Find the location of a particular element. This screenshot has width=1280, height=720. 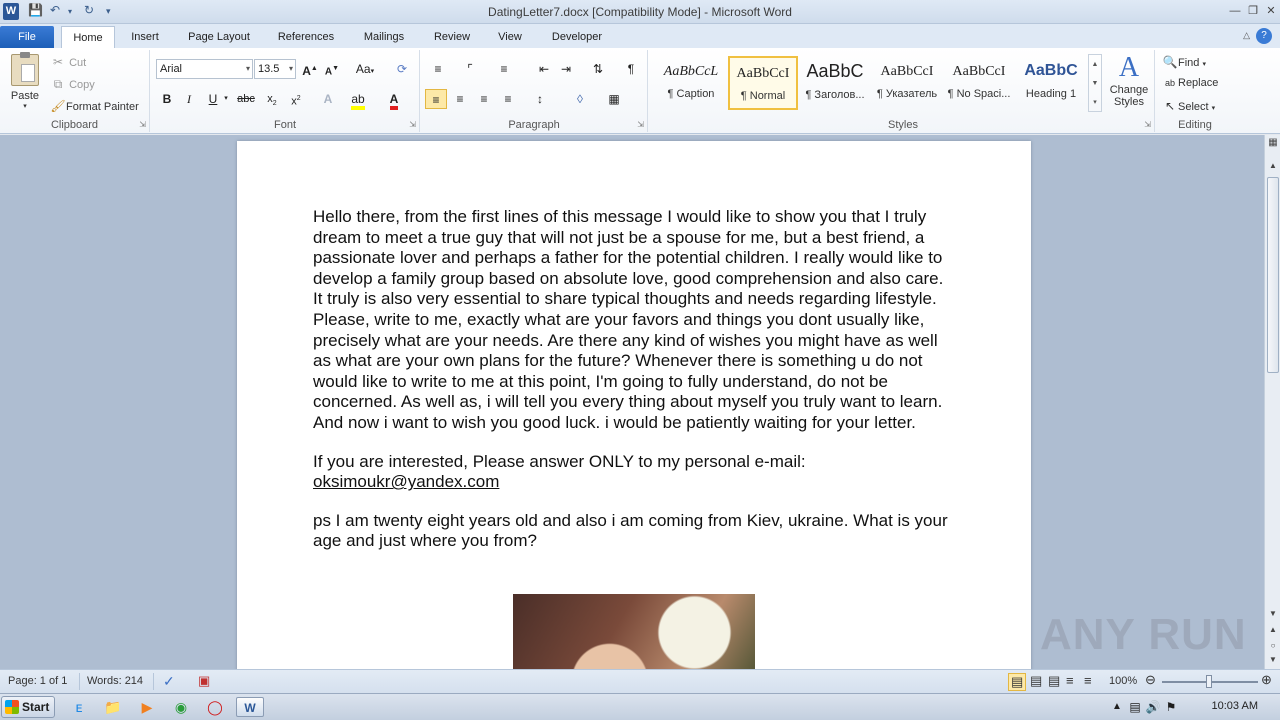

clear-formatting-icon: ⟳ is located at coordinates (402, 69).